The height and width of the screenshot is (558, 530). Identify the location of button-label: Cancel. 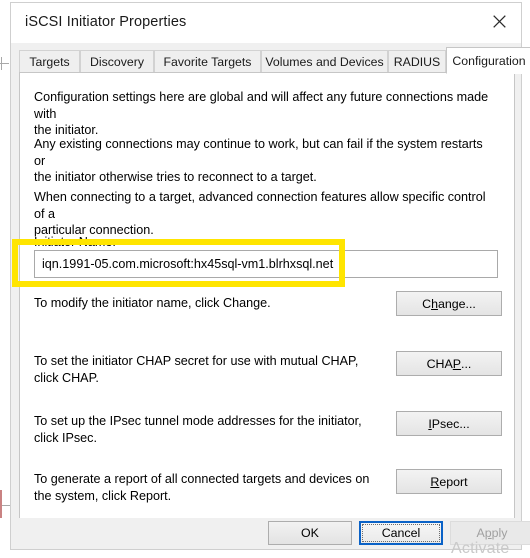
(401, 533).